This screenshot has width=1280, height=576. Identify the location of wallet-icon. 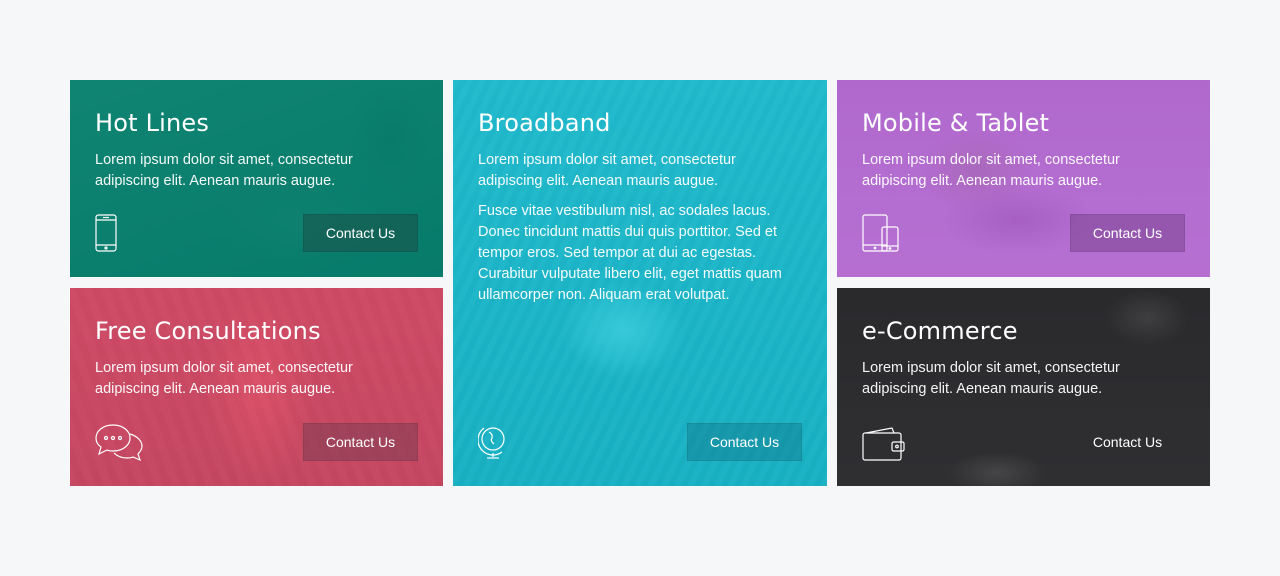
(884, 444).